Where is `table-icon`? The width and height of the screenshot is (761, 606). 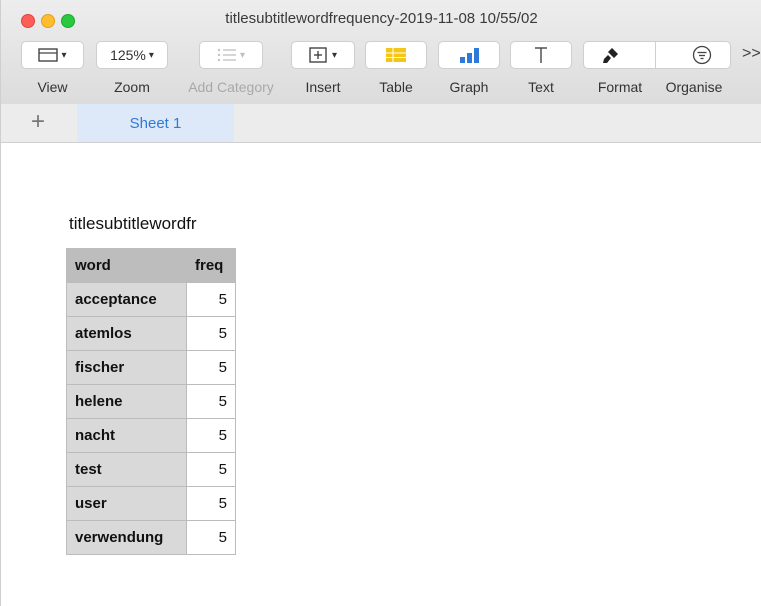 table-icon is located at coordinates (396, 55).